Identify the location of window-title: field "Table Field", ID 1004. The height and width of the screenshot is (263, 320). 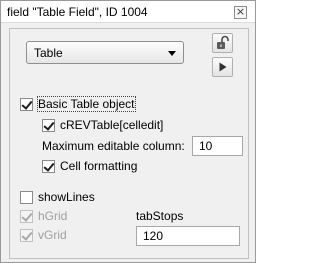
(77, 12).